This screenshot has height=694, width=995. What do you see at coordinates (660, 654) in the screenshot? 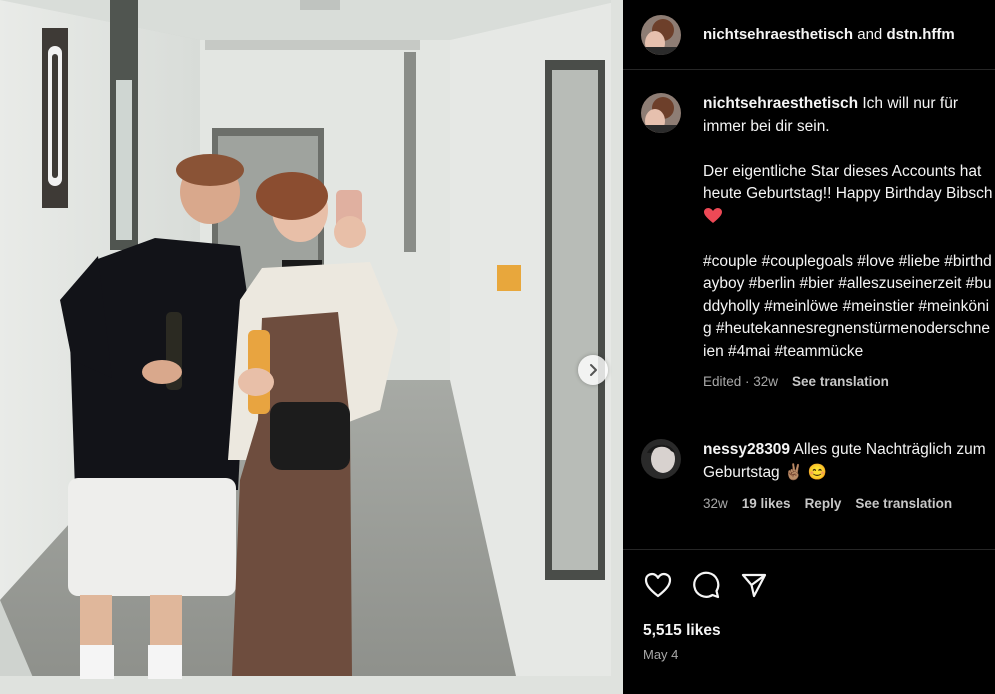
I see `post-date: May 4` at bounding box center [660, 654].